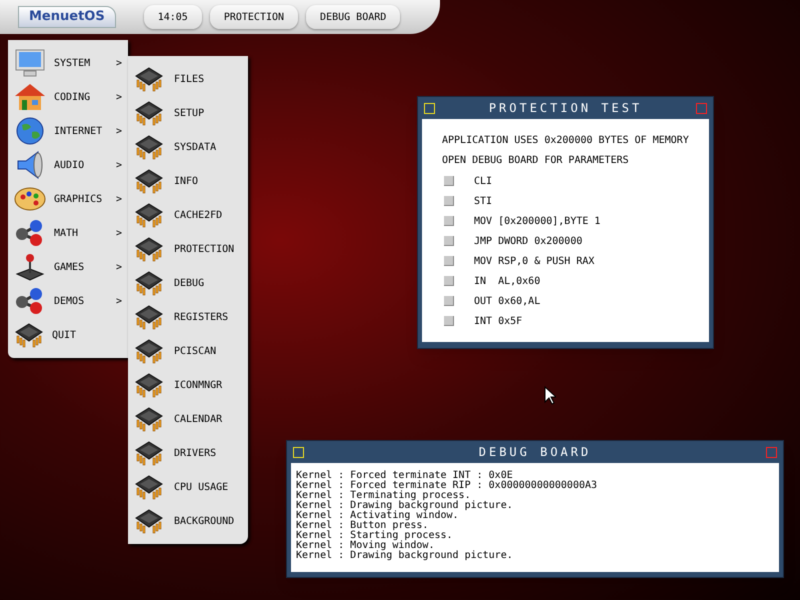  I want to click on menu-item: SETUP, so click(188, 113).